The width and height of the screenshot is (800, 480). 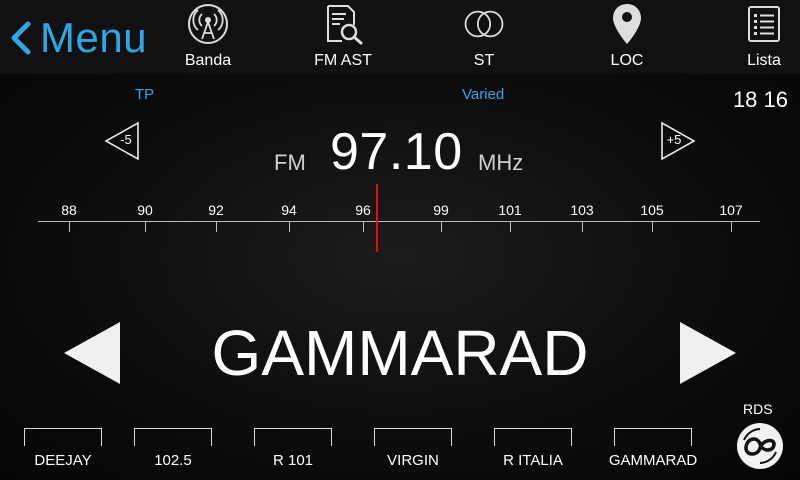 What do you see at coordinates (510, 210) in the screenshot?
I see `scale-label: 101` at bounding box center [510, 210].